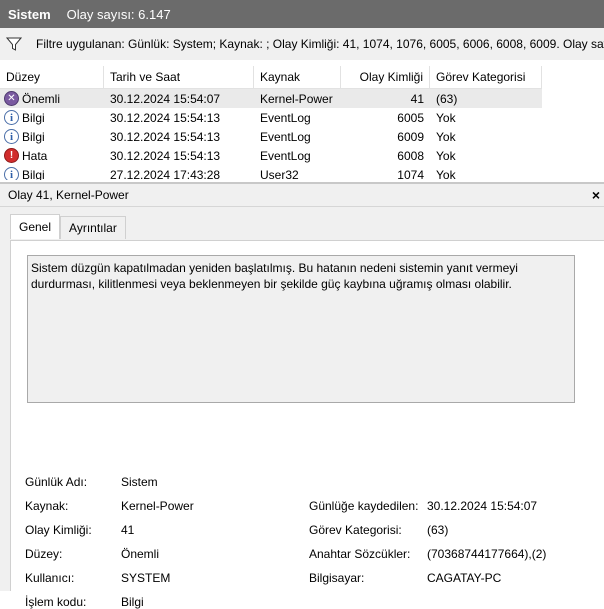  Describe the element at coordinates (93, 227) in the screenshot. I see `tab-details: Ayrıntılar` at that location.